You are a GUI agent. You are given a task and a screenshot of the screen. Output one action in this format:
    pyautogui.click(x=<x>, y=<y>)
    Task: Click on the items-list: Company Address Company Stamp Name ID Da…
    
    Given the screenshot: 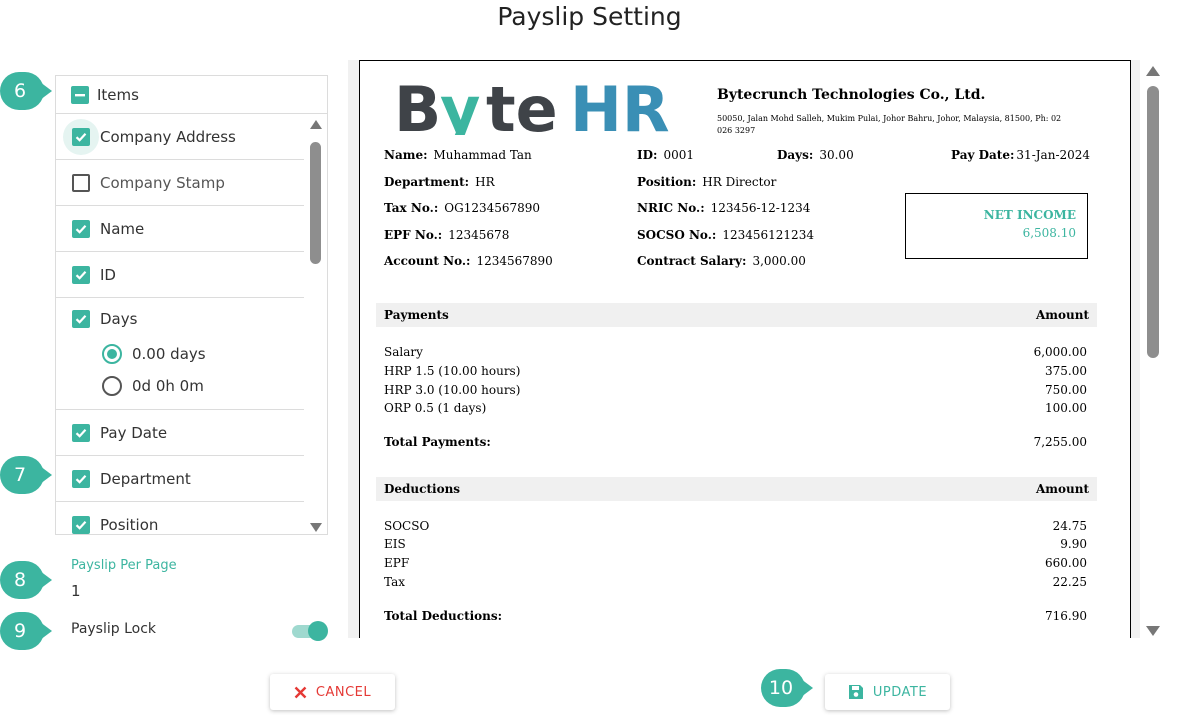 What is the action you would take?
    pyautogui.click(x=180, y=324)
    